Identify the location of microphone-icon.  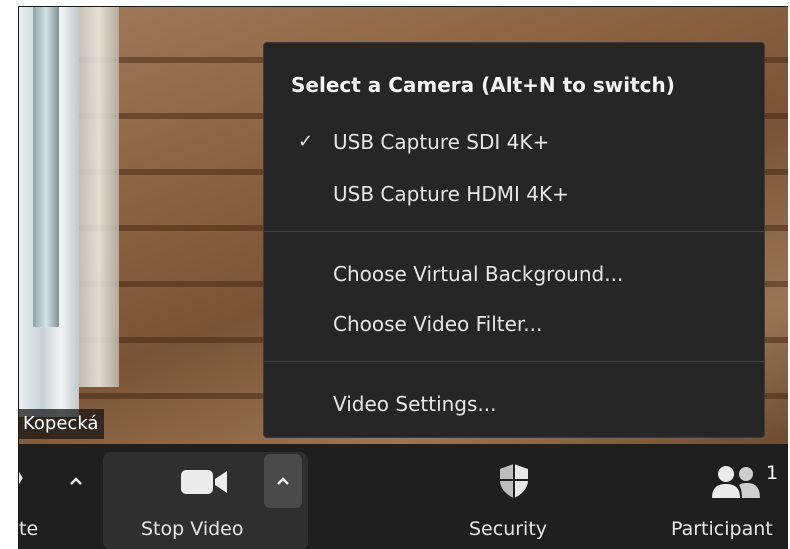
(21, 478).